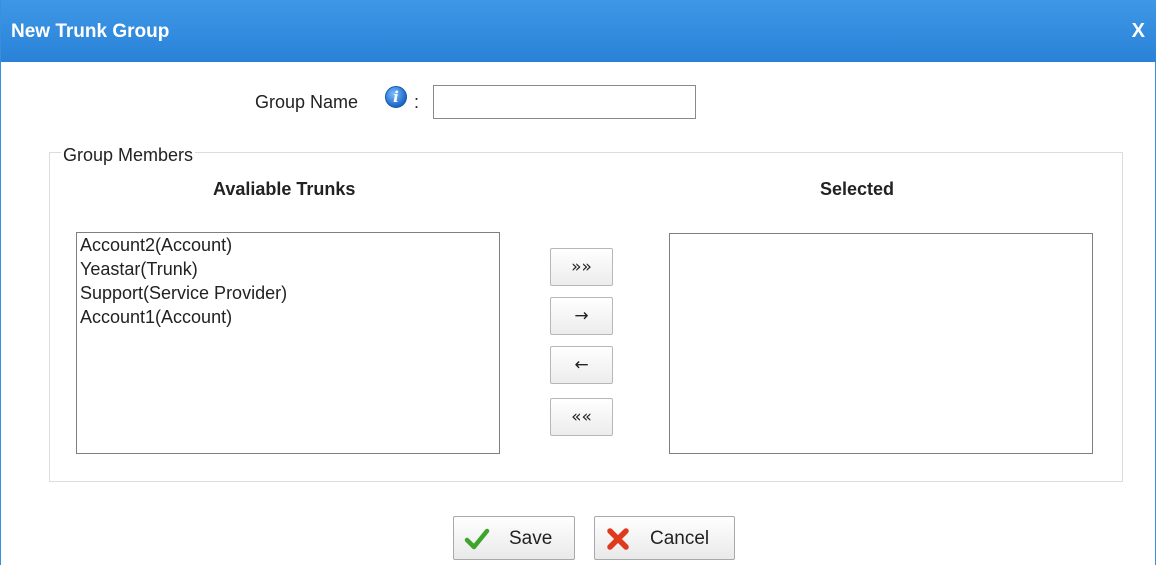  What do you see at coordinates (680, 538) in the screenshot?
I see `cancel-label: Cancel` at bounding box center [680, 538].